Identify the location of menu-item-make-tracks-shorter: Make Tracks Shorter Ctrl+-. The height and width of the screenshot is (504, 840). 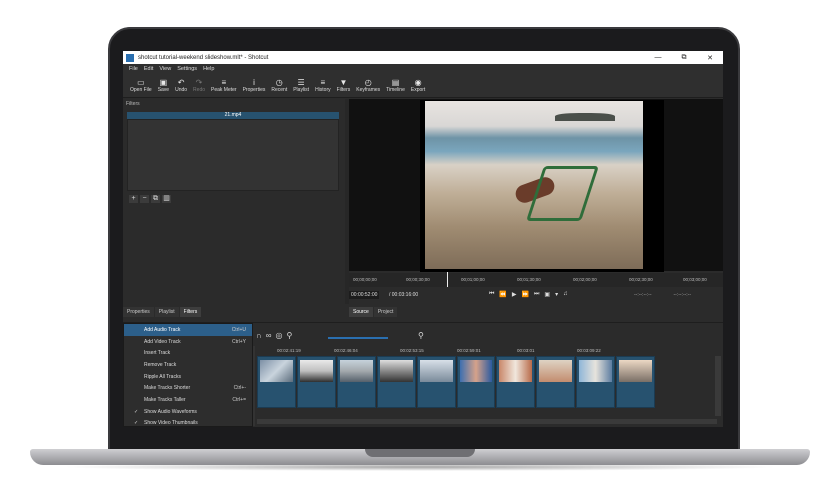
(188, 388).